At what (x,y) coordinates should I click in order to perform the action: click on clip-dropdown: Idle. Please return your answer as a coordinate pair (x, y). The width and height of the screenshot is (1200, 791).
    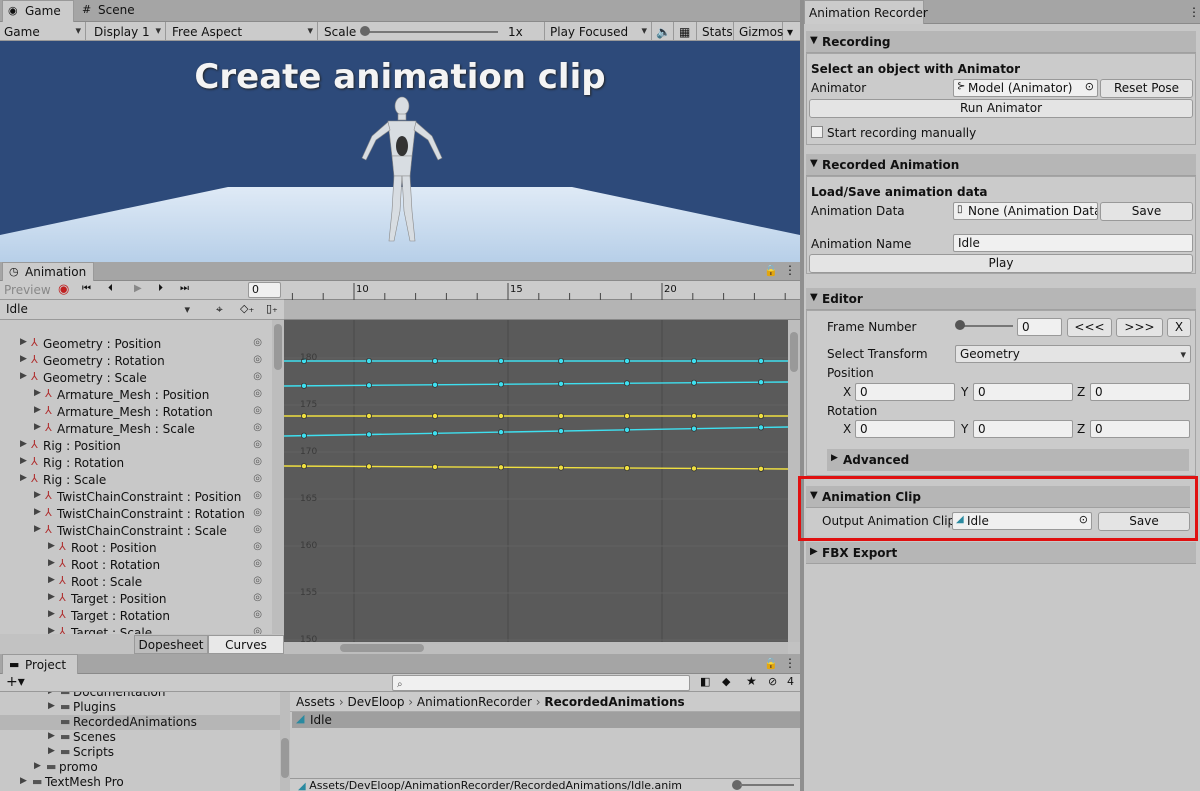
    Looking at the image, I should click on (98, 310).